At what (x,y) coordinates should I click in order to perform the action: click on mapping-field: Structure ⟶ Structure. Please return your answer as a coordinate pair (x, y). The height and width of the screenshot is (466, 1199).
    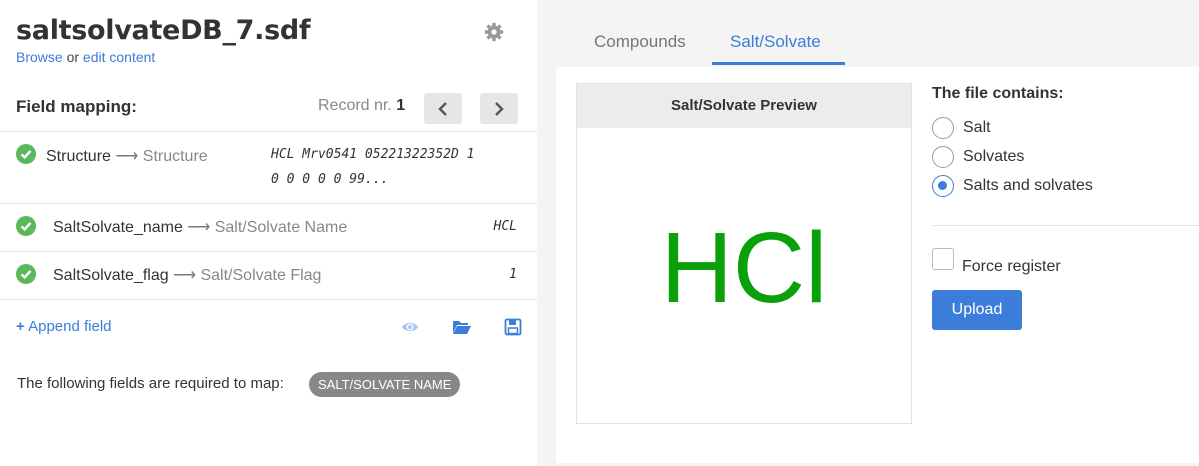
    Looking at the image, I should click on (127, 156).